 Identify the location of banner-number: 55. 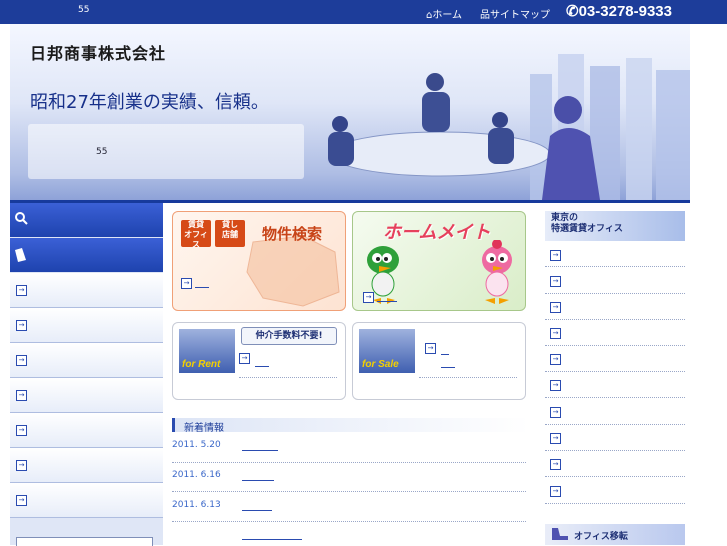
(102, 152).